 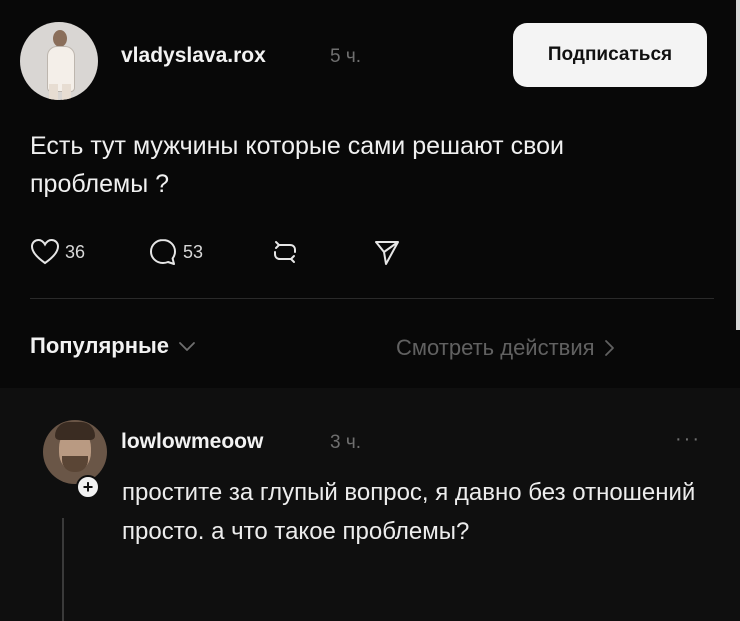 What do you see at coordinates (75, 431) in the screenshot?
I see `avatar-hair` at bounding box center [75, 431].